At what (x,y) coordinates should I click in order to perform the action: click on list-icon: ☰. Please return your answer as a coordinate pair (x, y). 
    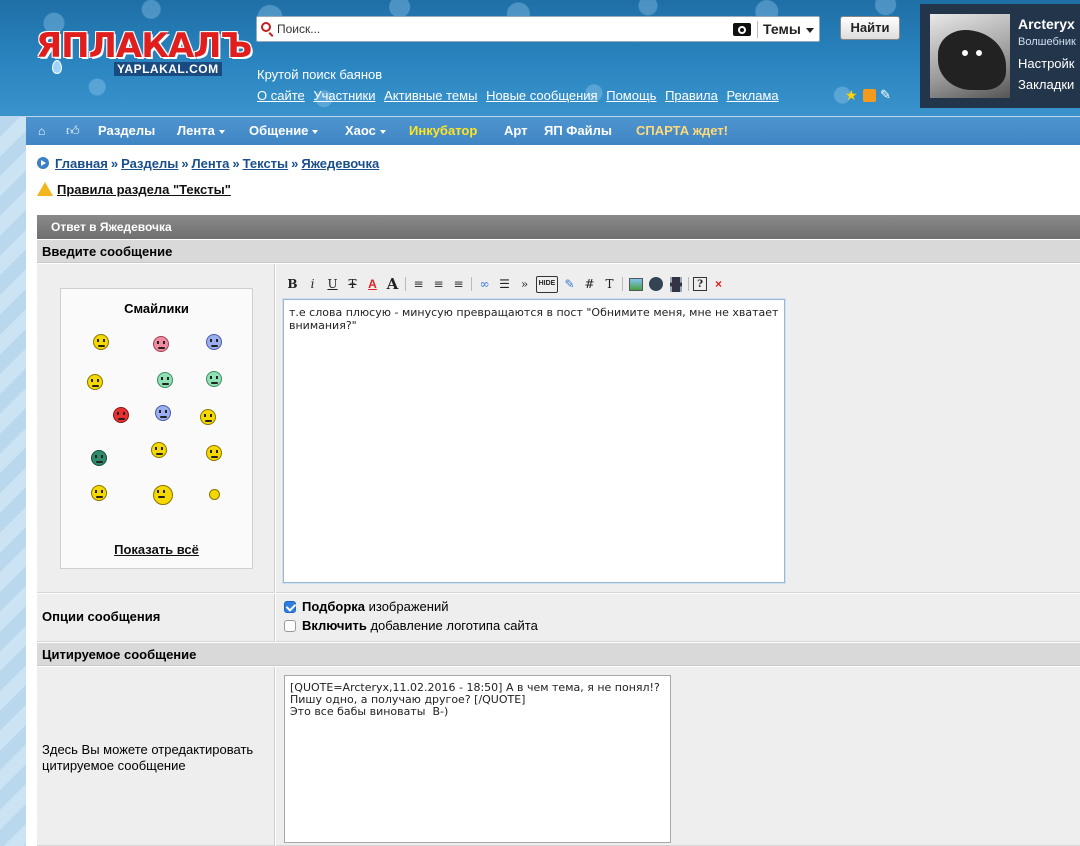
    Looking at the image, I should click on (504, 284).